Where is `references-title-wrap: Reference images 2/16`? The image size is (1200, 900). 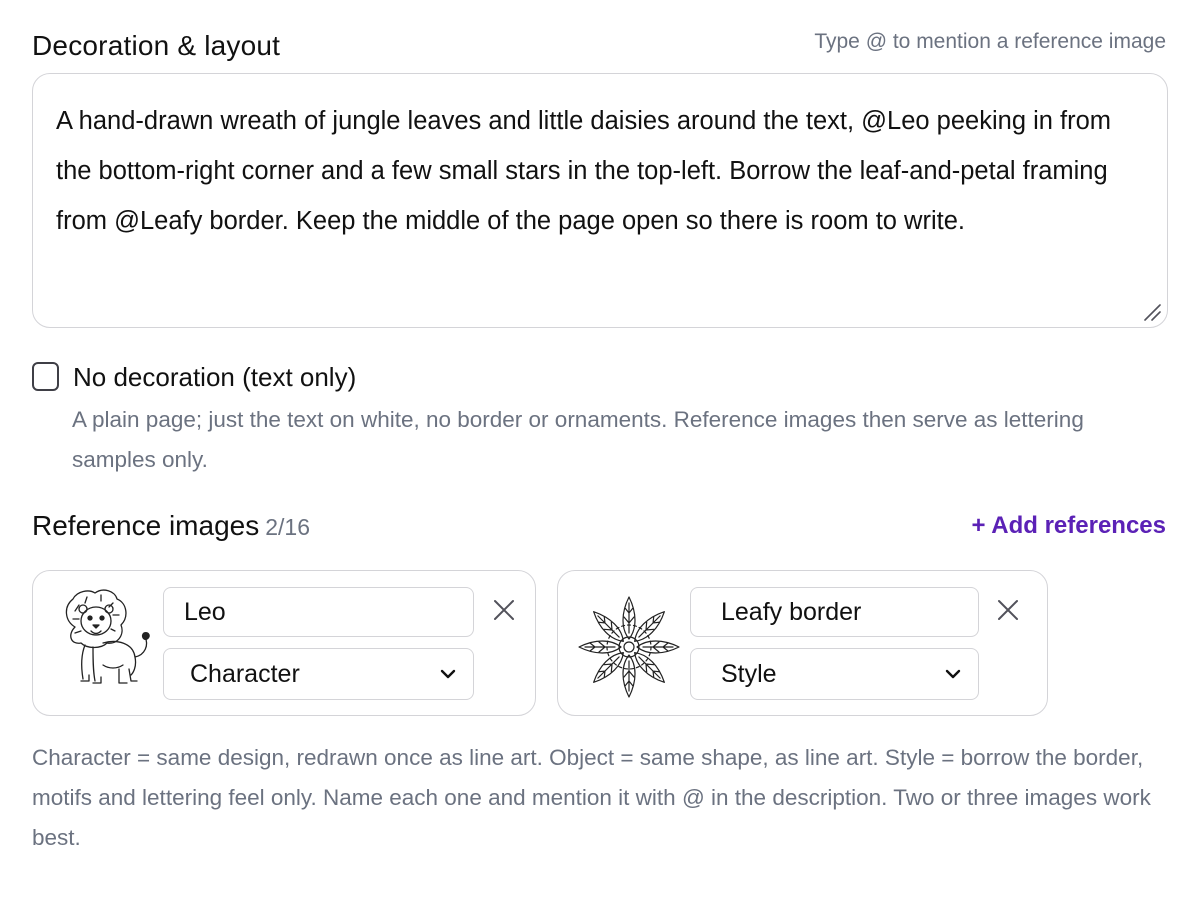 references-title-wrap: Reference images 2/16 is located at coordinates (171, 526).